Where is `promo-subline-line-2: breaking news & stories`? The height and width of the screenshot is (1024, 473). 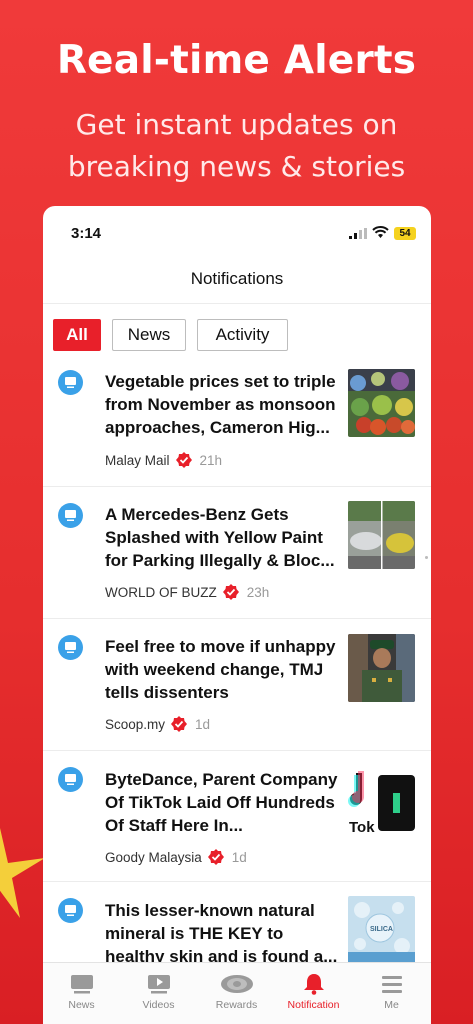 promo-subline-line-2: breaking news & stories is located at coordinates (236, 166).